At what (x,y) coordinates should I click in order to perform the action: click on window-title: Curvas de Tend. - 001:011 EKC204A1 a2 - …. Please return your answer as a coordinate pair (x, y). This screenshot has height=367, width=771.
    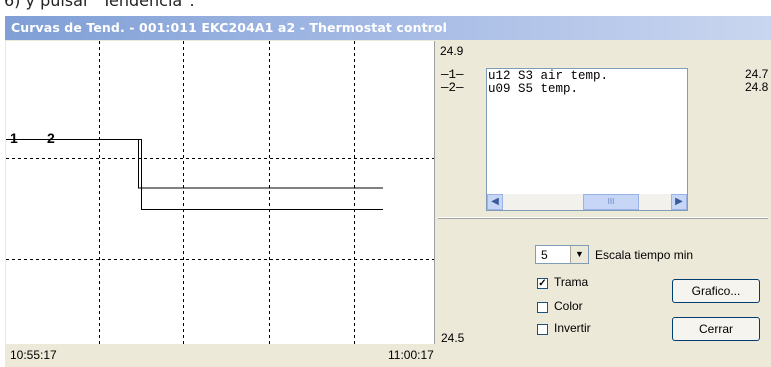
    Looking at the image, I should click on (229, 27).